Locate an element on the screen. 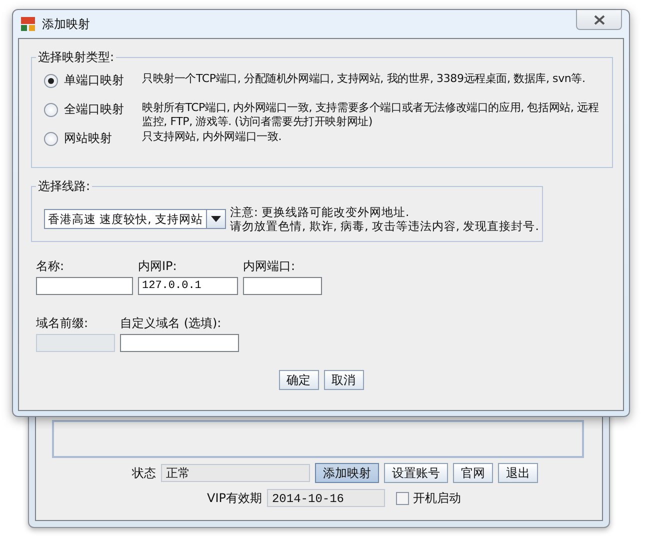  field-label: 域名前缀: is located at coordinates (63, 323).